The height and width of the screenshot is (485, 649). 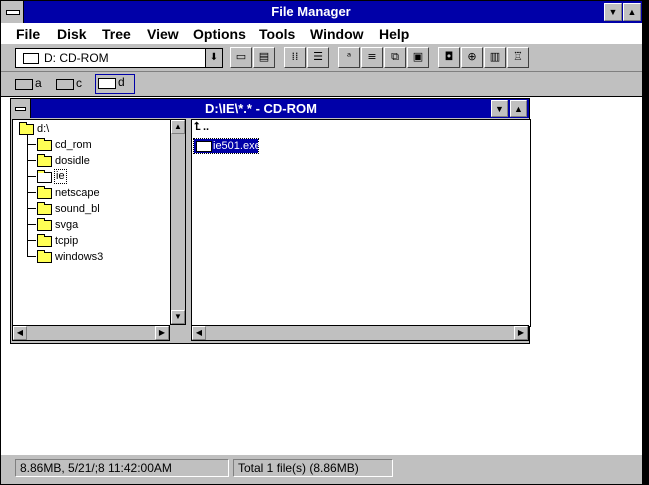 I want to click on menu-tree: Tree, so click(x=116, y=34).